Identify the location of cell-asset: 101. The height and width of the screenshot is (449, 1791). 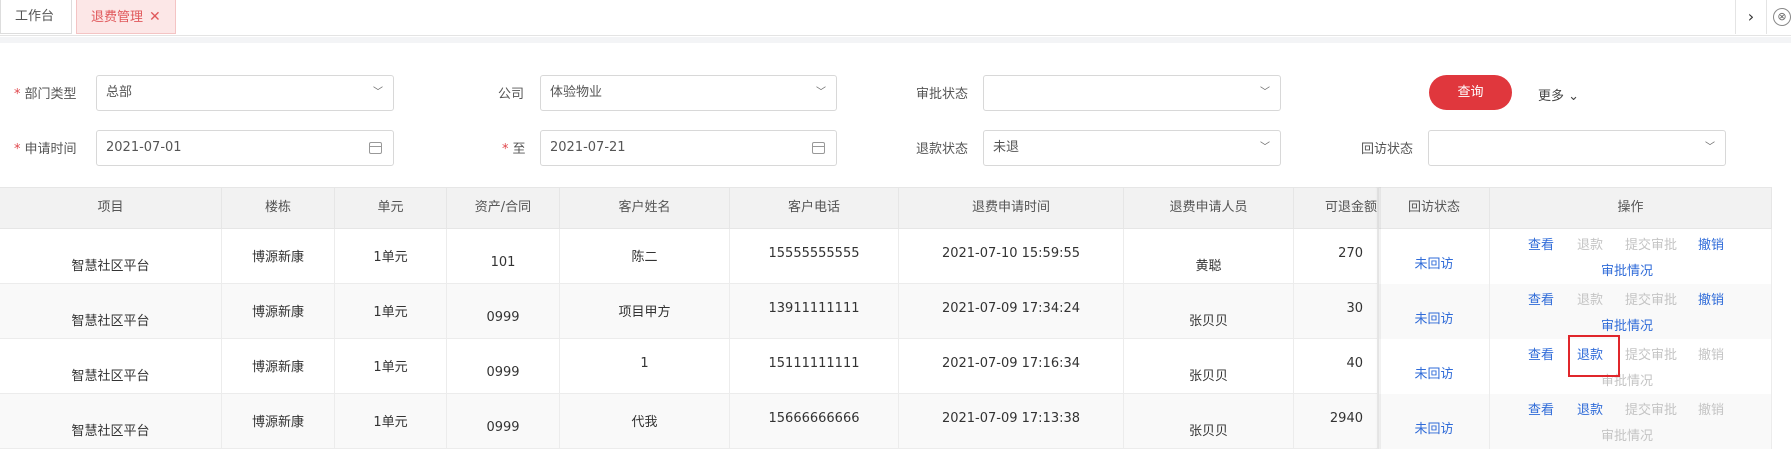
(503, 256).